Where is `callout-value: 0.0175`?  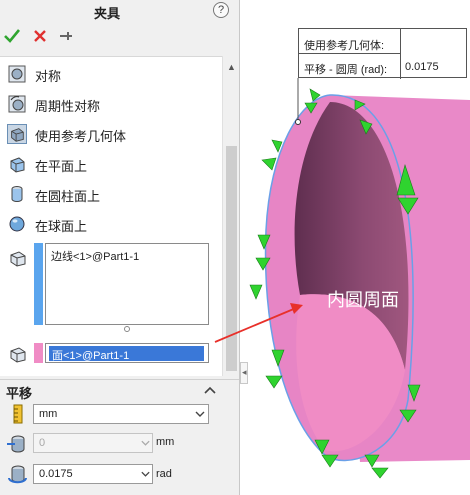
callout-value: 0.0175 is located at coordinates (422, 67).